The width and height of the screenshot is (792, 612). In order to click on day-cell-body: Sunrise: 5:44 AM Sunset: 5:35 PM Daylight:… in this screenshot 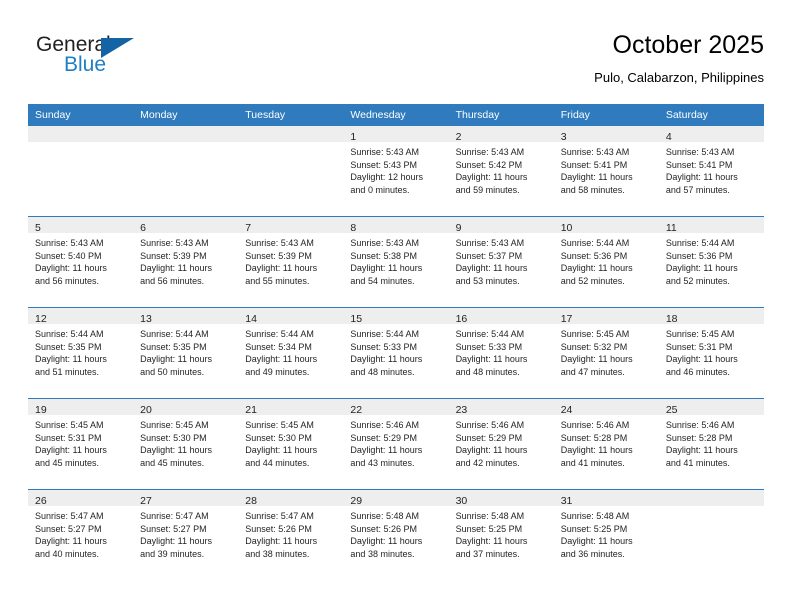, I will do `click(80, 351)`.